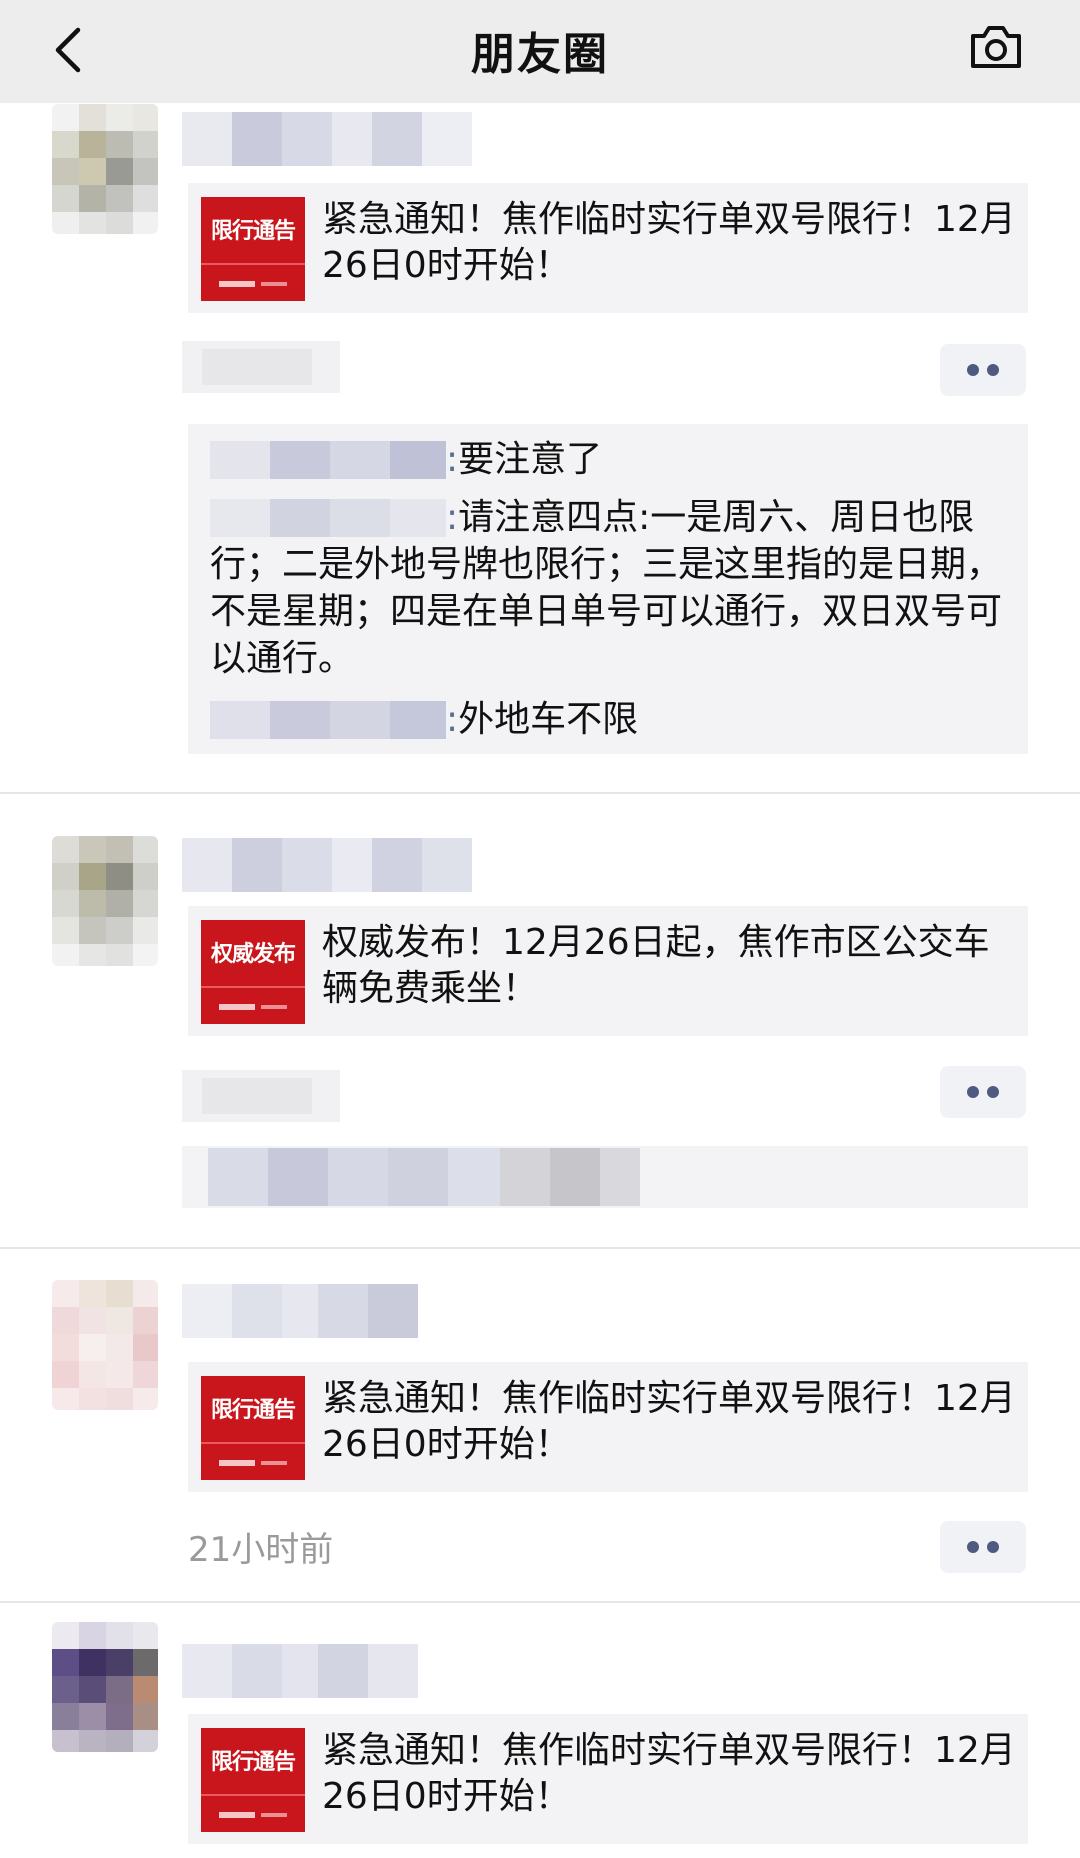  I want to click on post-time: 21小时前, so click(261, 1550).